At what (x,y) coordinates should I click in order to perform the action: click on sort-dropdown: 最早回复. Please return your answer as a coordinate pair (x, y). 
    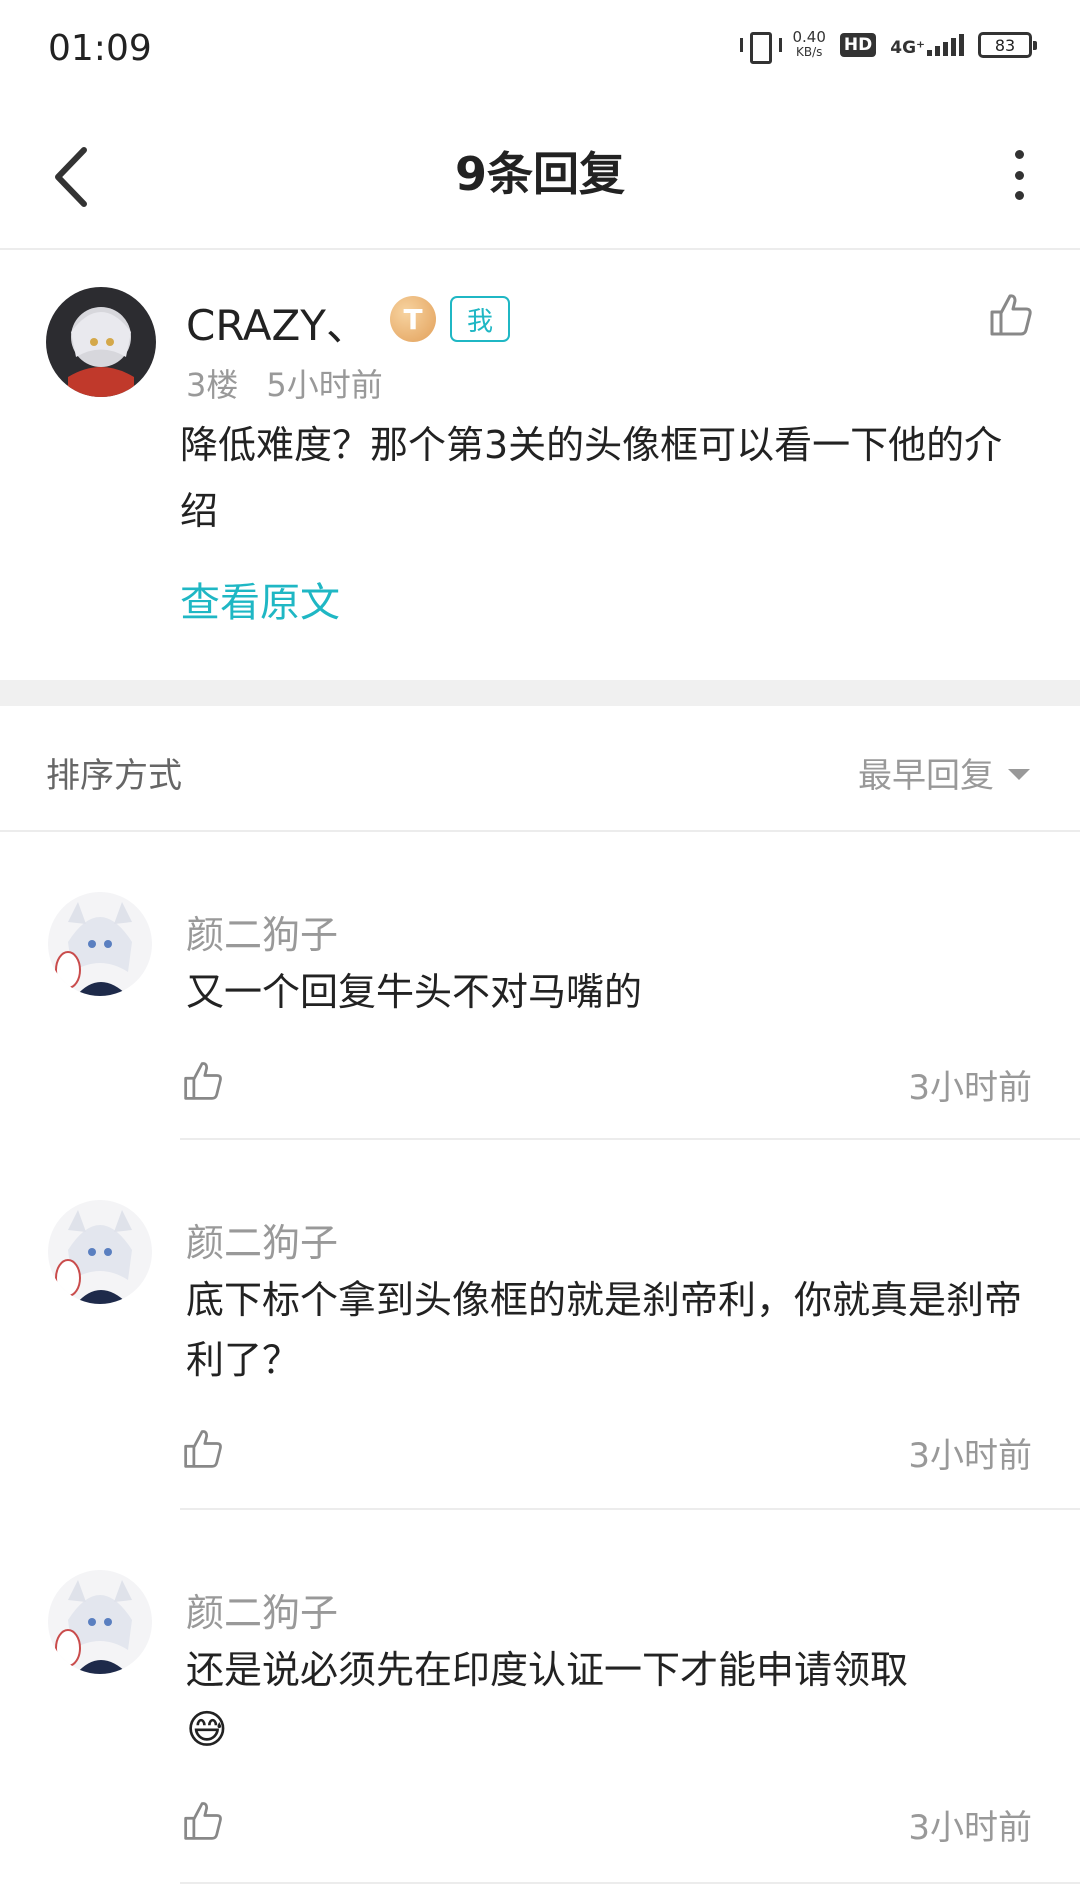
    Looking at the image, I should click on (944, 772).